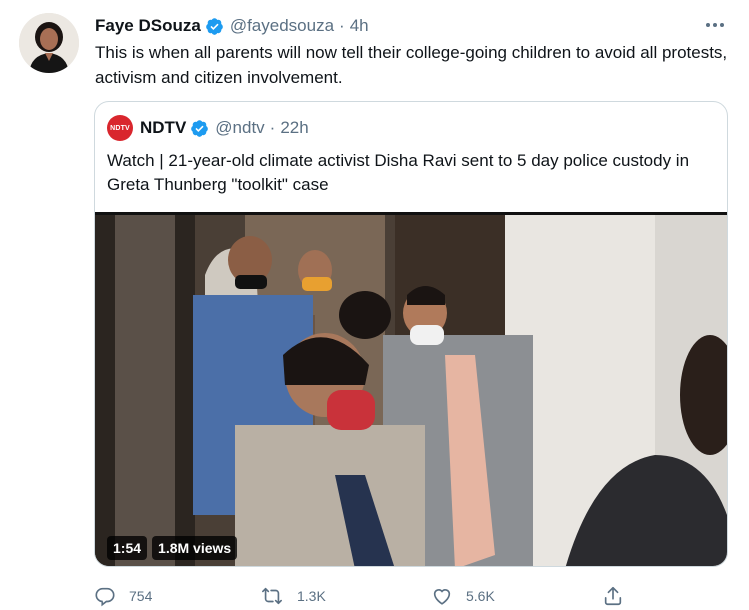 Image resolution: width=749 pixels, height=610 pixels. I want to click on quoted-tweet-header: NDTV NDTV @ndtv · 22h, so click(208, 128).